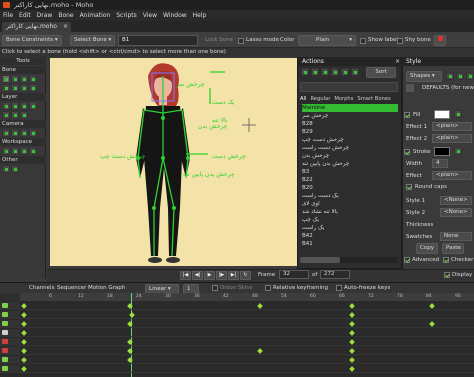 The image size is (474, 377). What do you see at coordinates (245, 275) in the screenshot?
I see `loop-icon: ↻` at bounding box center [245, 275].